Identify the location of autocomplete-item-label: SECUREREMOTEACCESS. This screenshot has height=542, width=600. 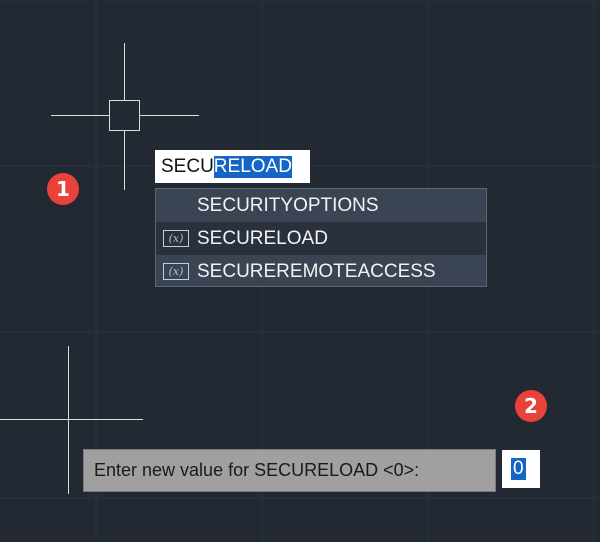
(316, 271).